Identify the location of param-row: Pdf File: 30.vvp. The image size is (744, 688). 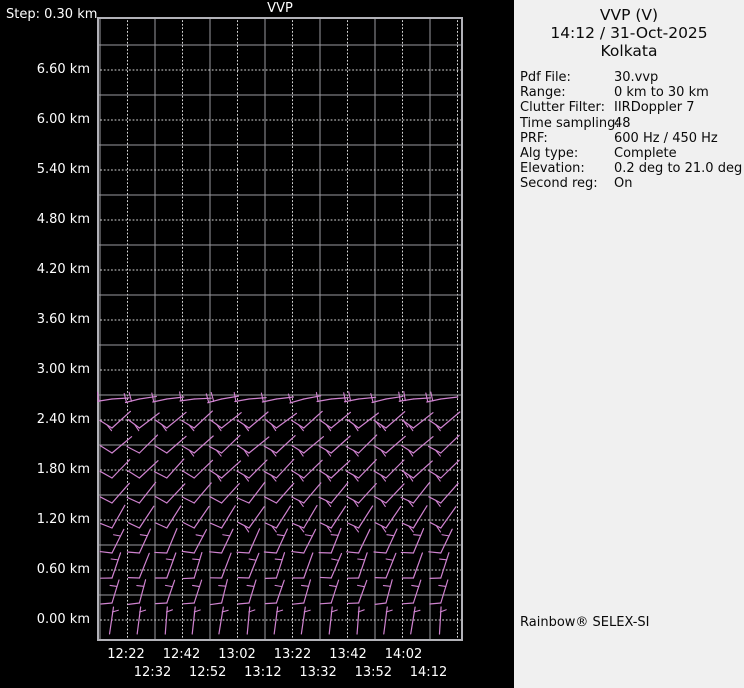
(632, 77).